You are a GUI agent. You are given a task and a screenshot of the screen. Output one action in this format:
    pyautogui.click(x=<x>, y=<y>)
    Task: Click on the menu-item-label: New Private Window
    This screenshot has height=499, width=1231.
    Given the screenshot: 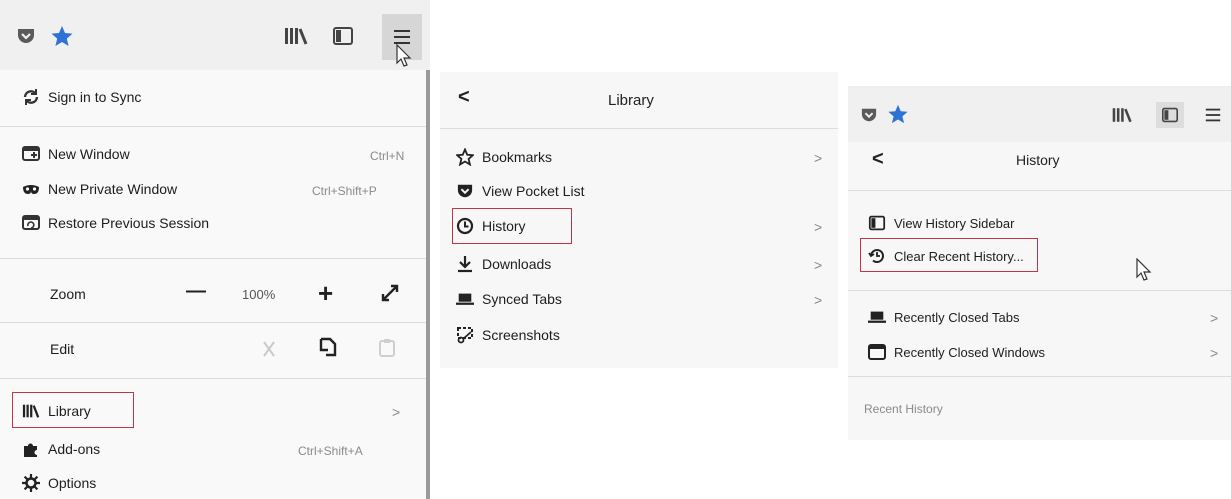 What is the action you would take?
    pyautogui.click(x=113, y=189)
    